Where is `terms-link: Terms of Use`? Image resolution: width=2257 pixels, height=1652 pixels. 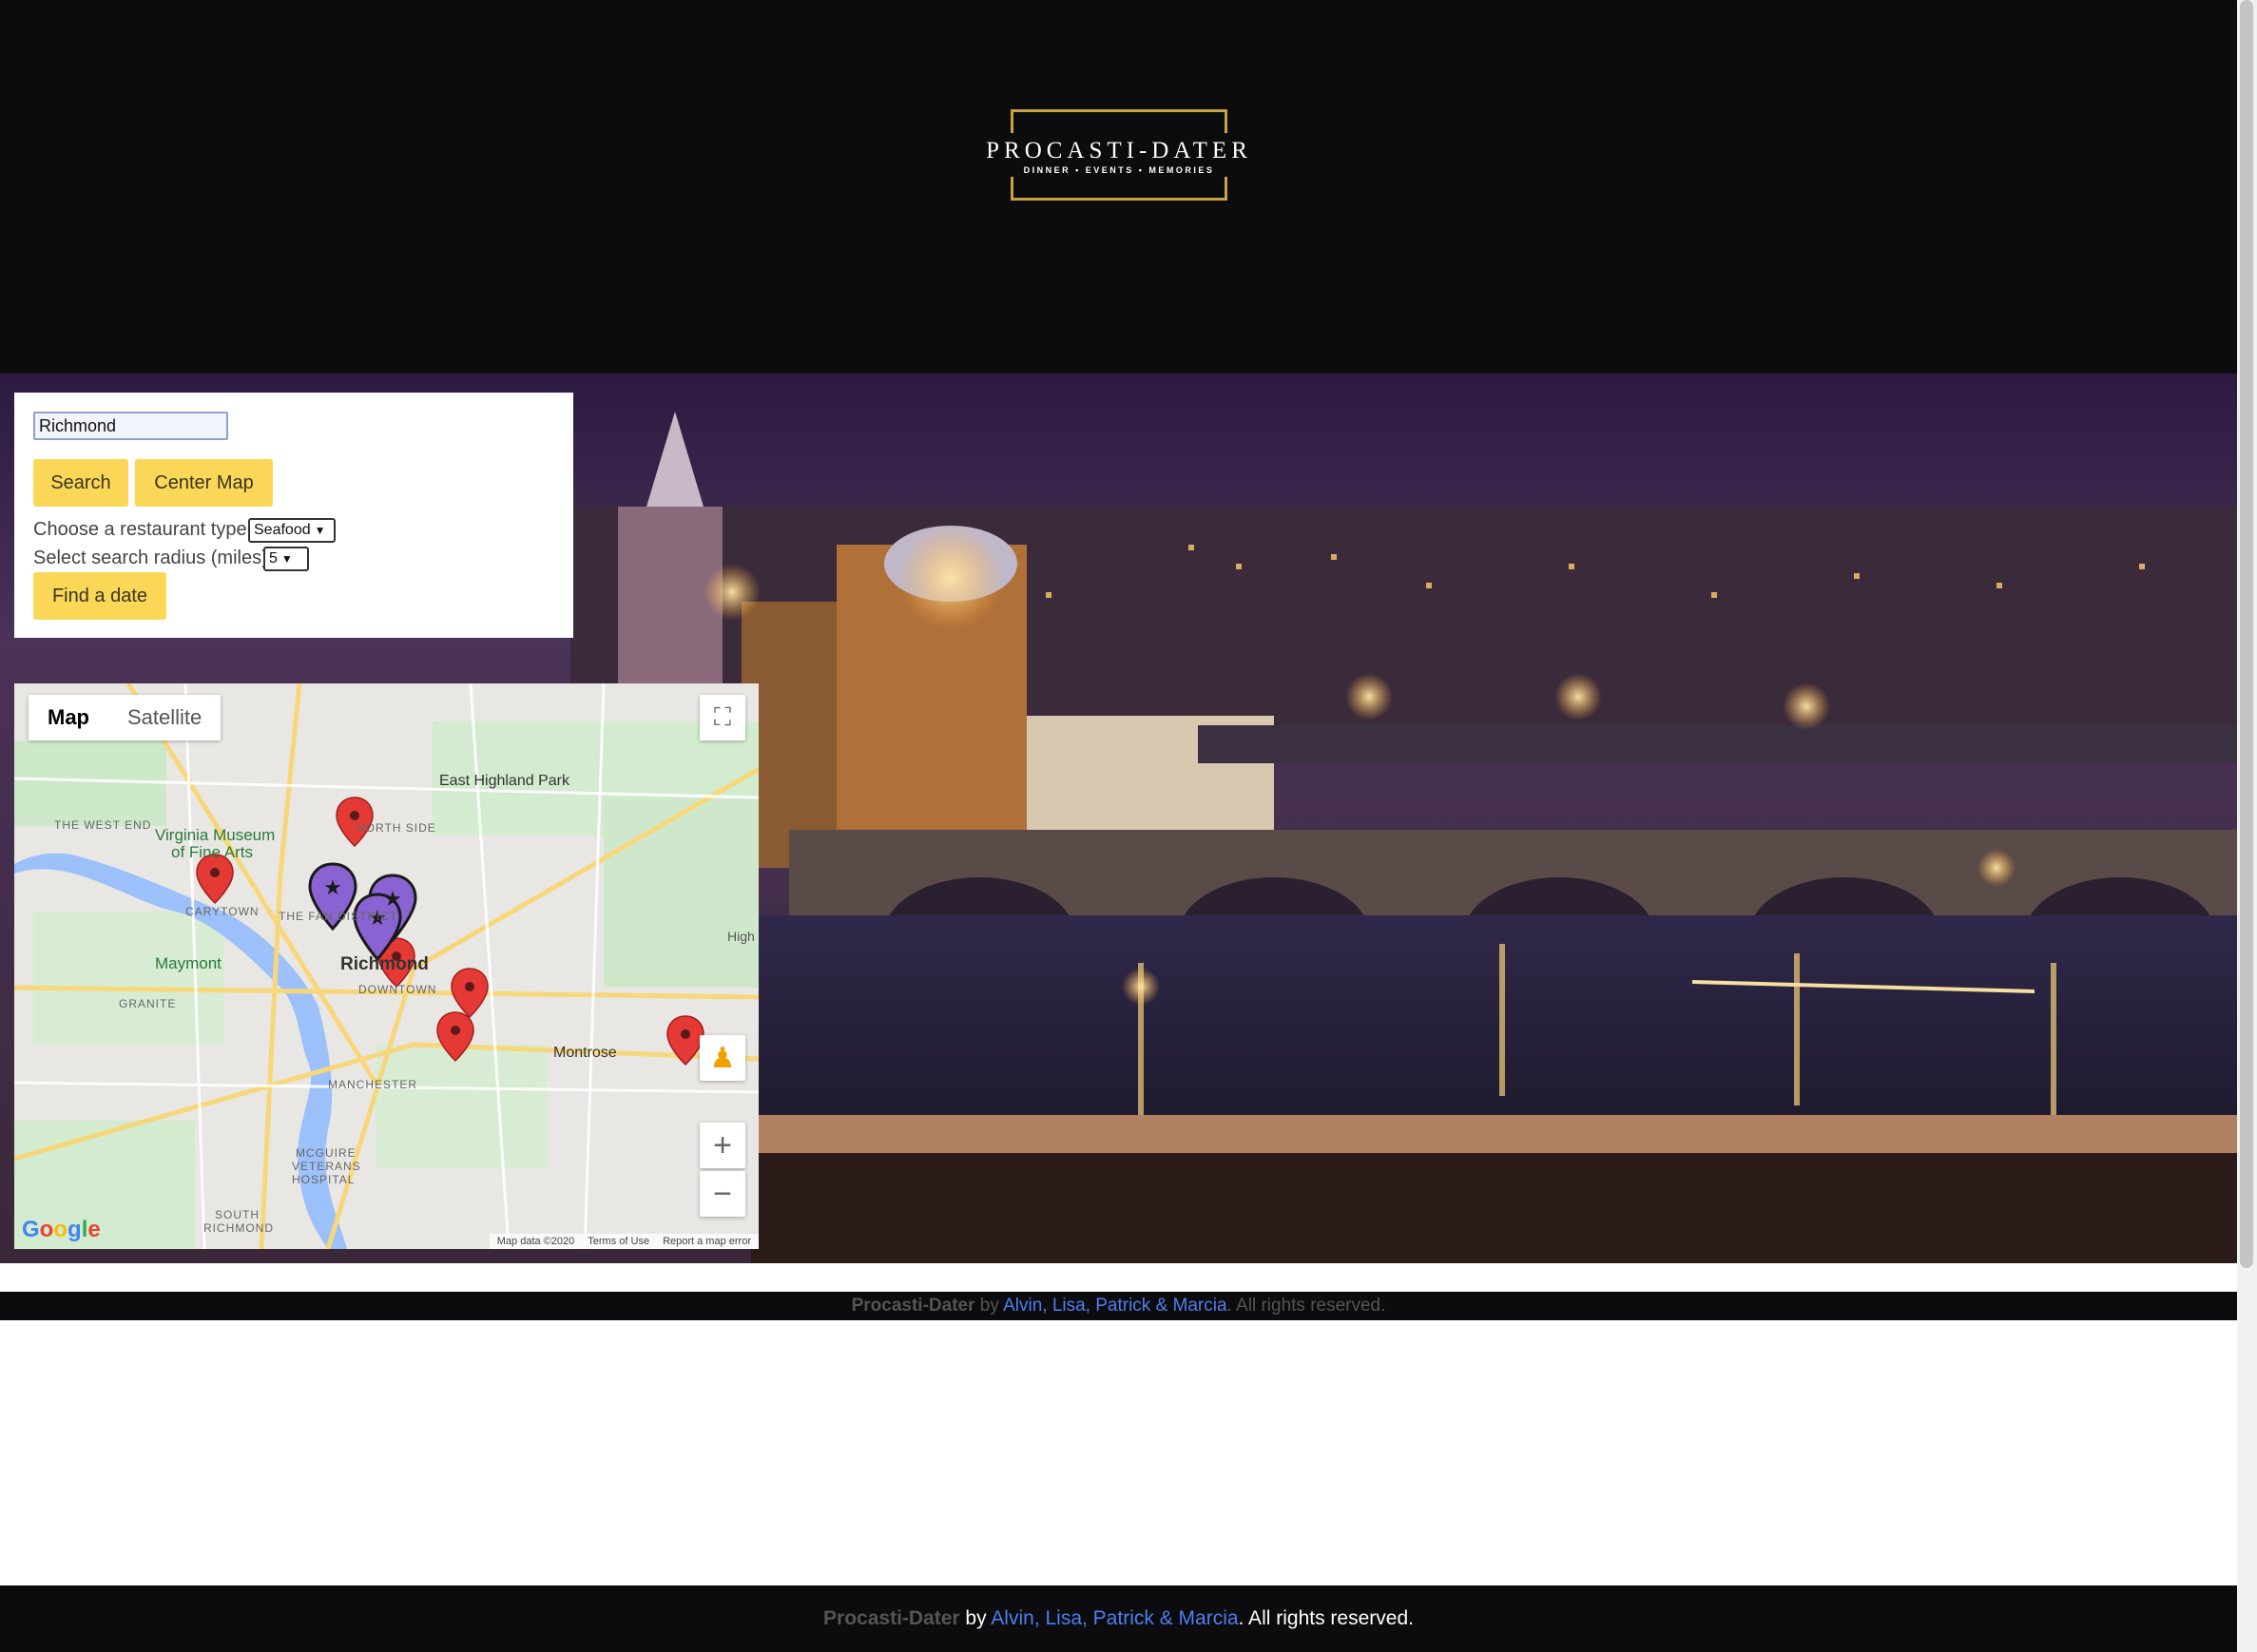 terms-link: Terms of Use is located at coordinates (618, 1241).